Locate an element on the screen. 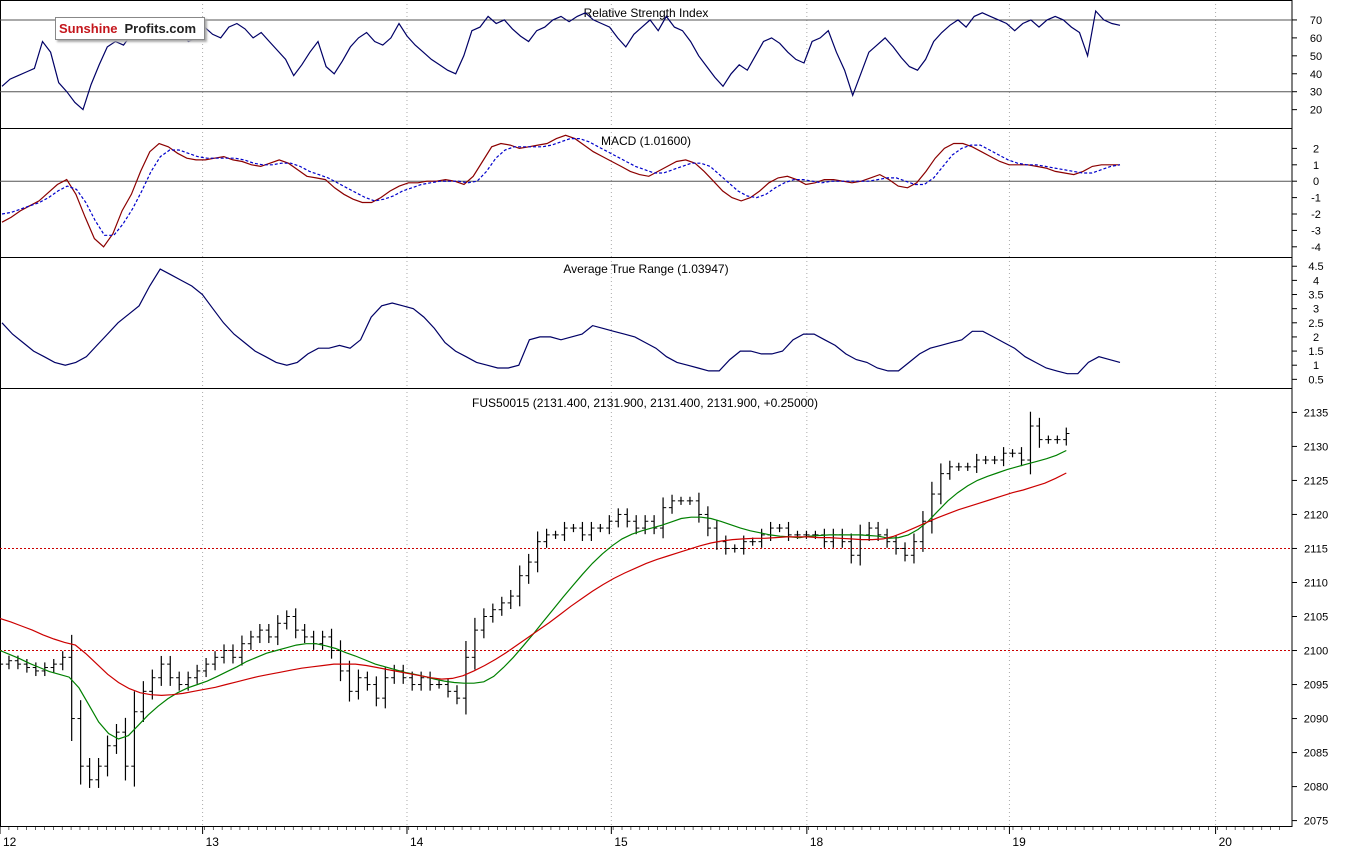 This screenshot has height=855, width=1348. x-tick-label: 15 is located at coordinates (621, 842).